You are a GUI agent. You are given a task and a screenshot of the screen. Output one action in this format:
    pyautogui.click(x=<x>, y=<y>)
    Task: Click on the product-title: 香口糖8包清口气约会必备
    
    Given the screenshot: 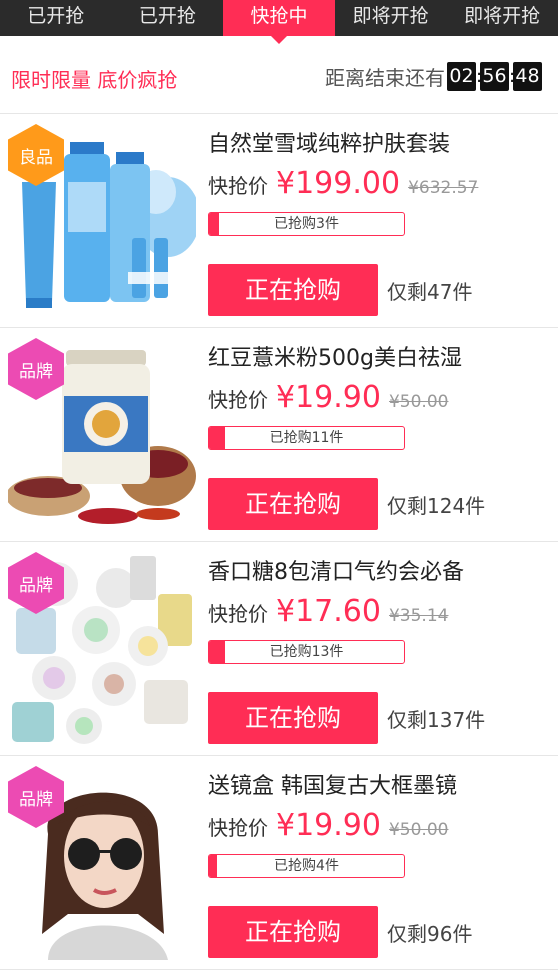 What is the action you would take?
    pyautogui.click(x=336, y=570)
    